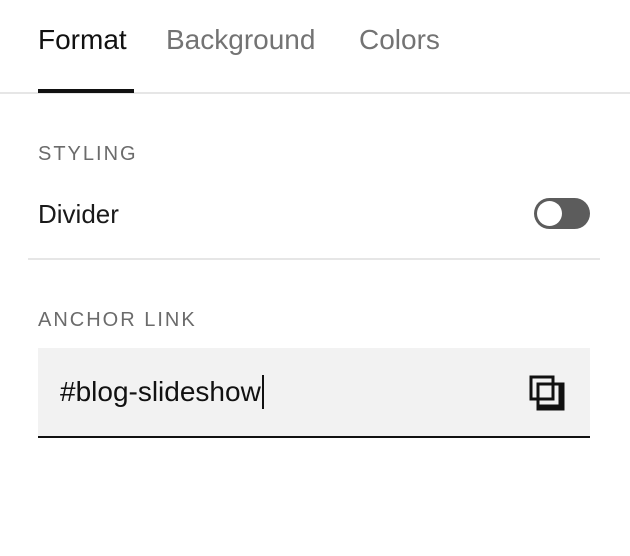 The image size is (630, 556). Describe the element at coordinates (314, 259) in the screenshot. I see `section-separator` at that location.